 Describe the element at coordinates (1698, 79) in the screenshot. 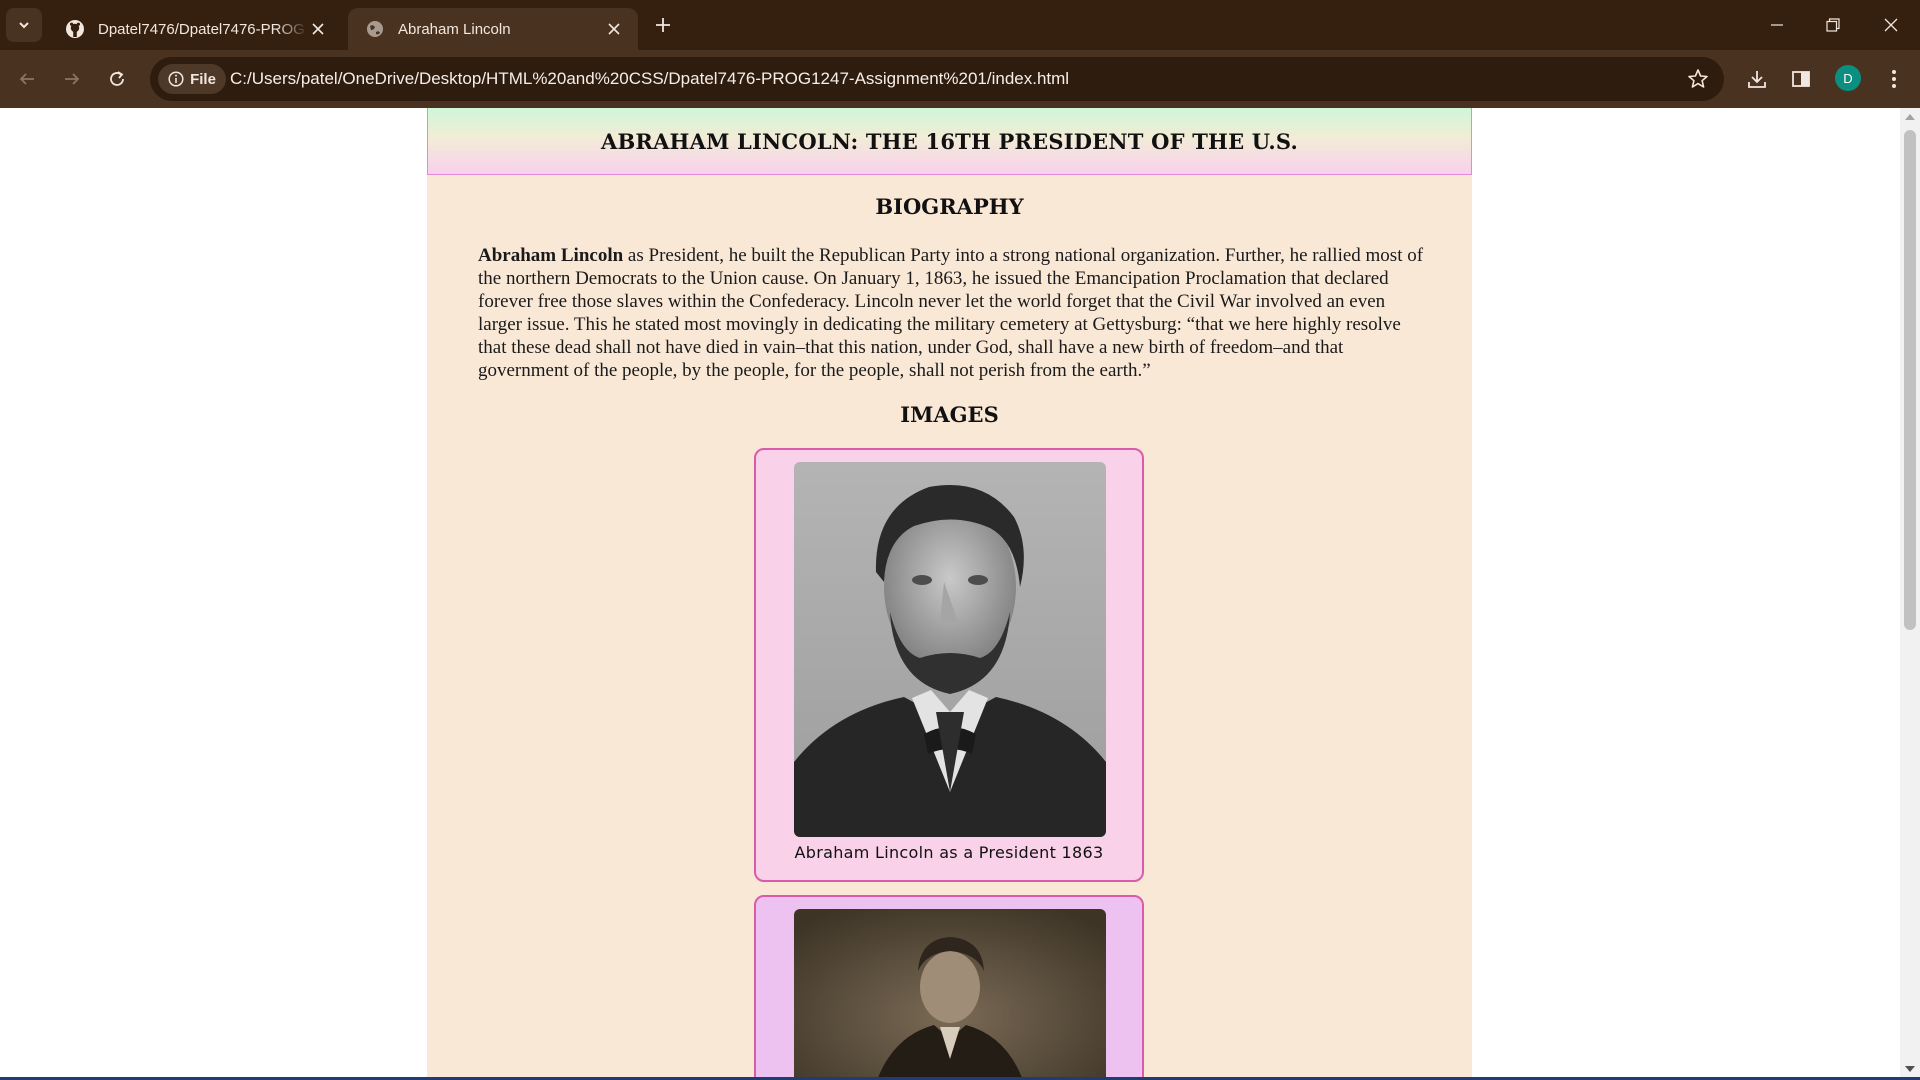

I see `bookmark-star-icon` at that location.